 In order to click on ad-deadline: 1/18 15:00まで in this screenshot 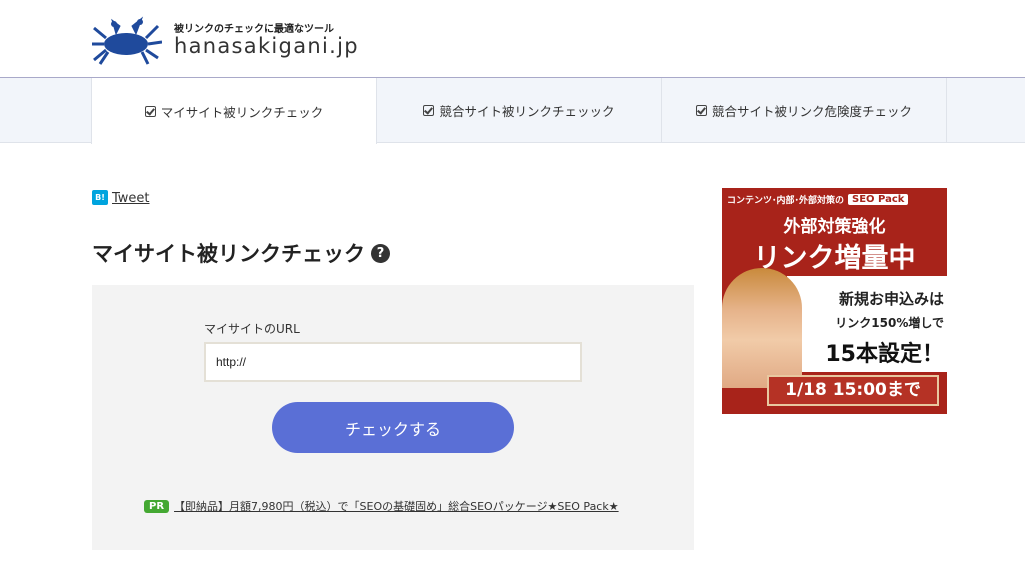, I will do `click(853, 390)`.